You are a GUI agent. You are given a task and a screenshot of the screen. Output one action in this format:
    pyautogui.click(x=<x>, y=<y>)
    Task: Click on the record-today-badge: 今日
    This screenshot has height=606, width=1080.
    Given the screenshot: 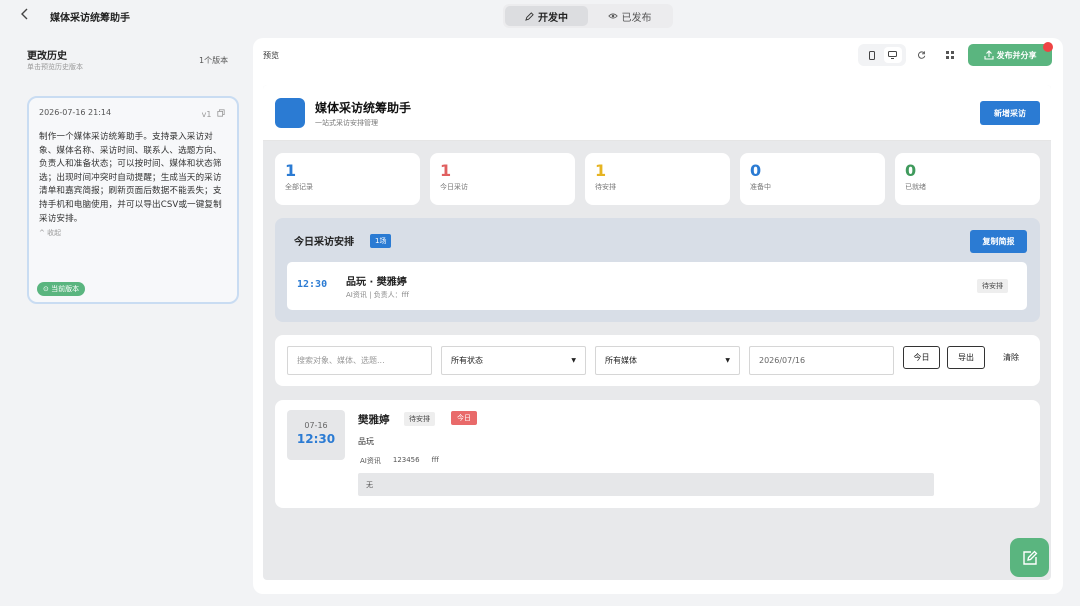 What is the action you would take?
    pyautogui.click(x=464, y=418)
    